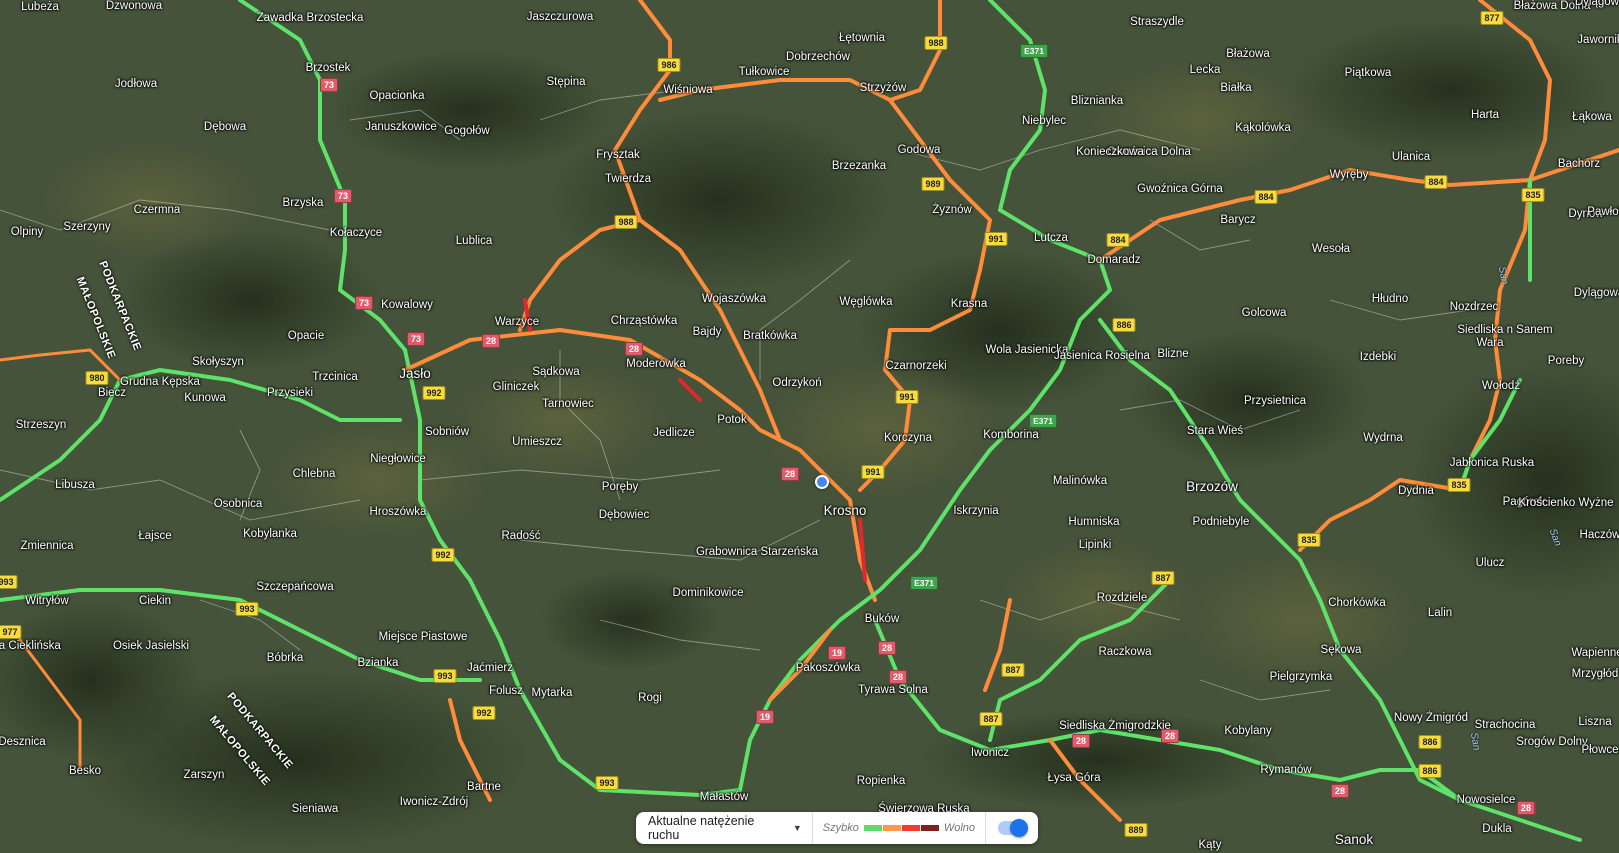  I want to click on traffic-layer-toggle, so click(1012, 828).